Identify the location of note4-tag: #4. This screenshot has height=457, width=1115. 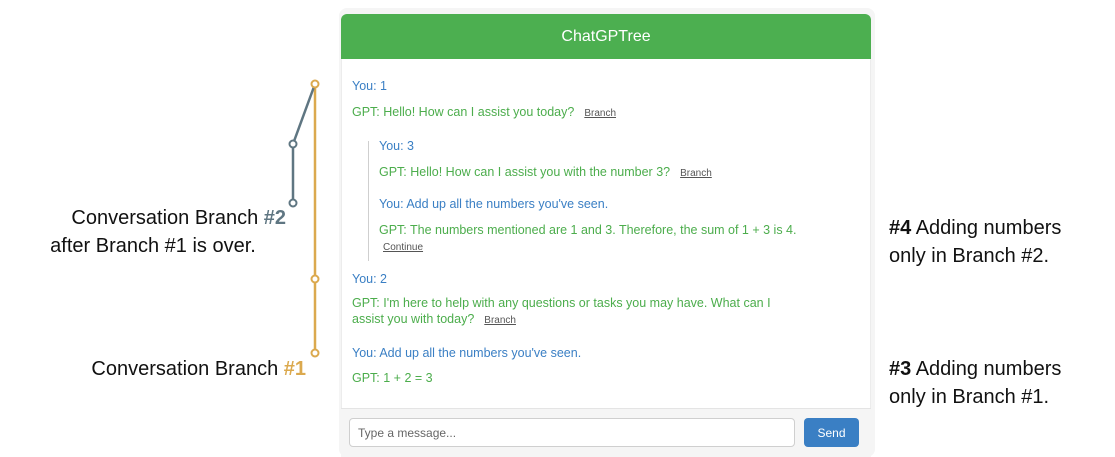
(900, 228).